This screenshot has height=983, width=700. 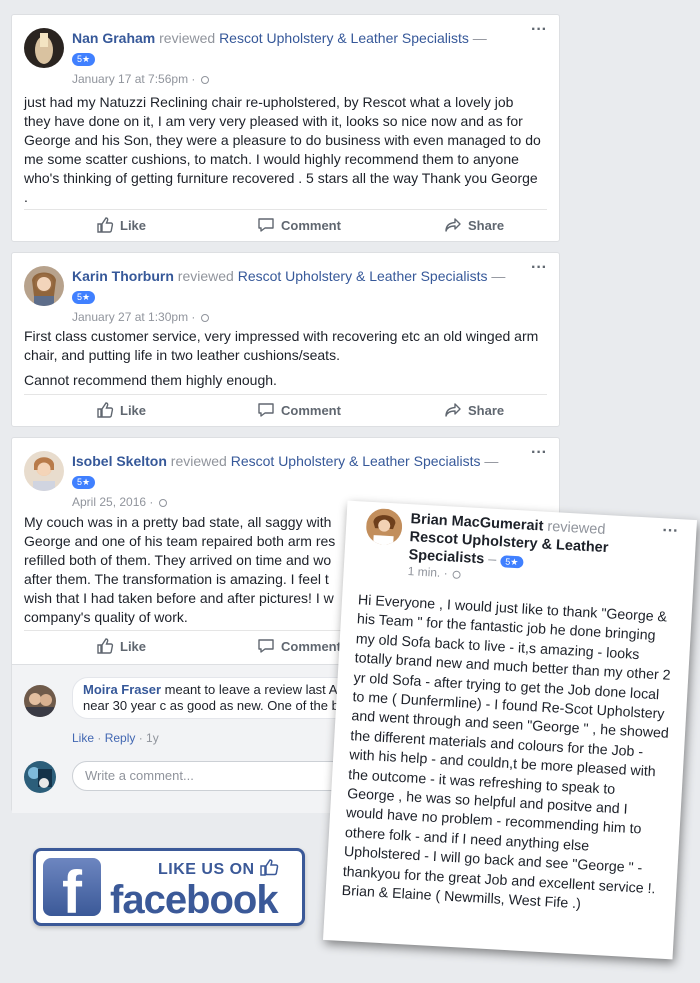 I want to click on date-text: January 27 at 1:30pm ·, so click(x=134, y=317).